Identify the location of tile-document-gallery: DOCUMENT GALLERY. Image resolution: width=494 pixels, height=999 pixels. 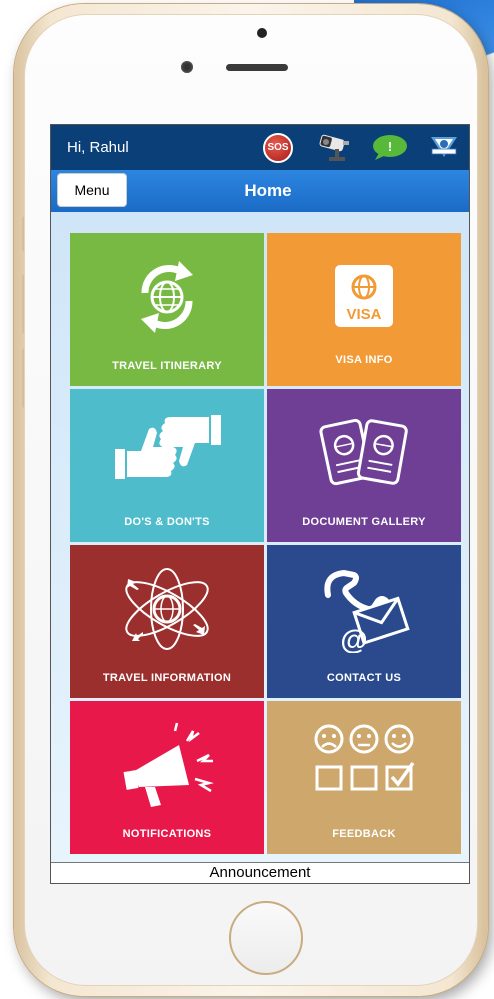
(364, 465).